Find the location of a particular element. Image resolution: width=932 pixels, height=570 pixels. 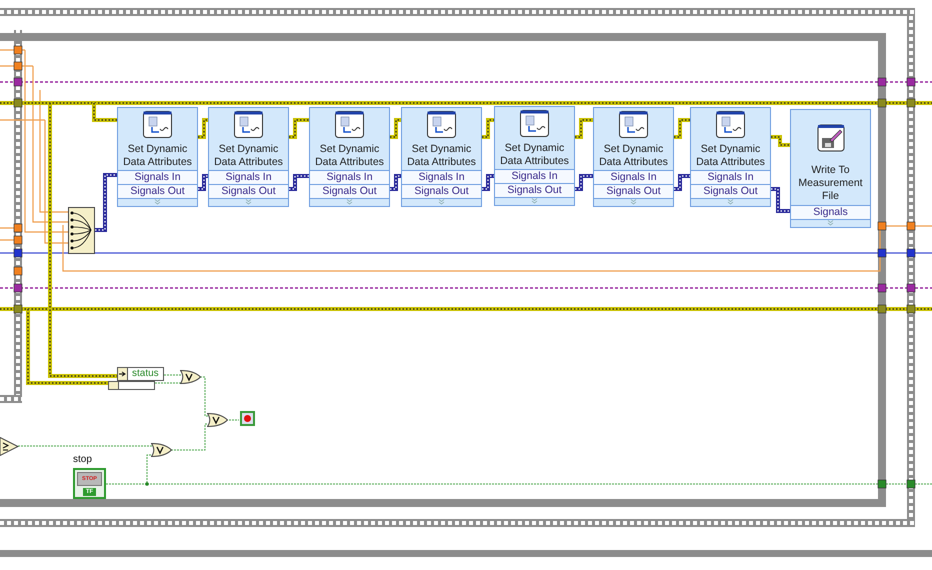

node-title: Write To is located at coordinates (830, 170).